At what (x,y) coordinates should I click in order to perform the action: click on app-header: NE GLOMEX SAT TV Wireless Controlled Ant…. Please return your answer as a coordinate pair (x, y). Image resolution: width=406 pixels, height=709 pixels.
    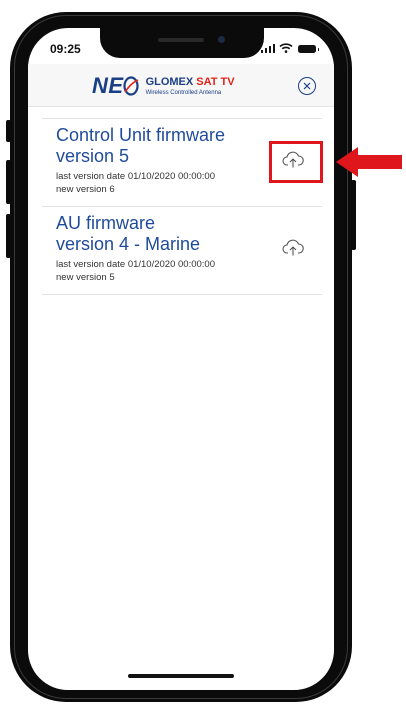
    Looking at the image, I should click on (181, 85).